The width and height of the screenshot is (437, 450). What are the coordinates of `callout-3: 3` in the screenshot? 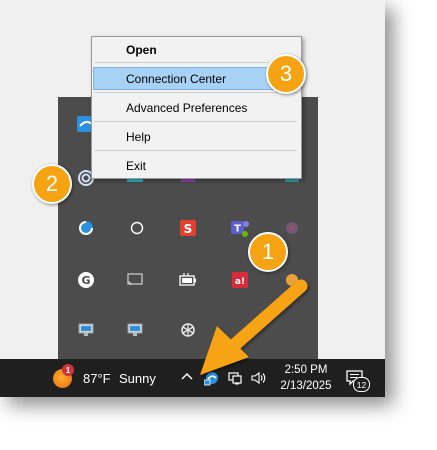 It's located at (286, 74).